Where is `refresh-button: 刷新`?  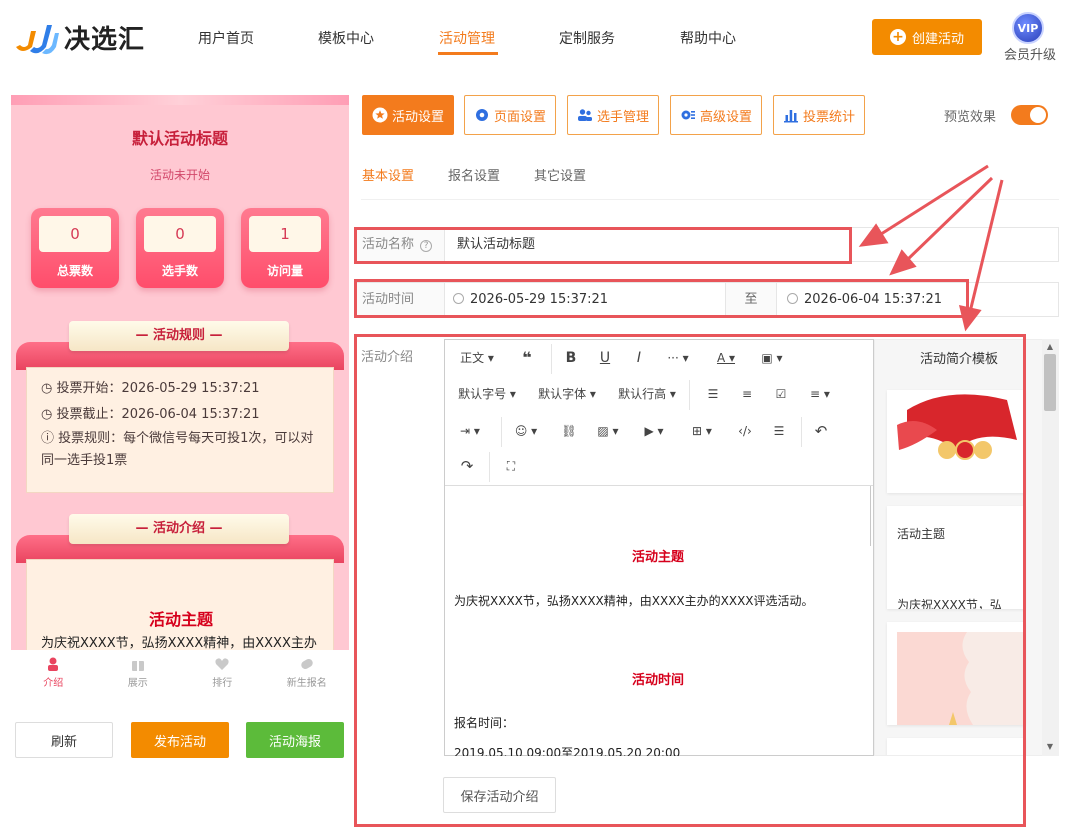
refresh-button: 刷新 is located at coordinates (64, 740).